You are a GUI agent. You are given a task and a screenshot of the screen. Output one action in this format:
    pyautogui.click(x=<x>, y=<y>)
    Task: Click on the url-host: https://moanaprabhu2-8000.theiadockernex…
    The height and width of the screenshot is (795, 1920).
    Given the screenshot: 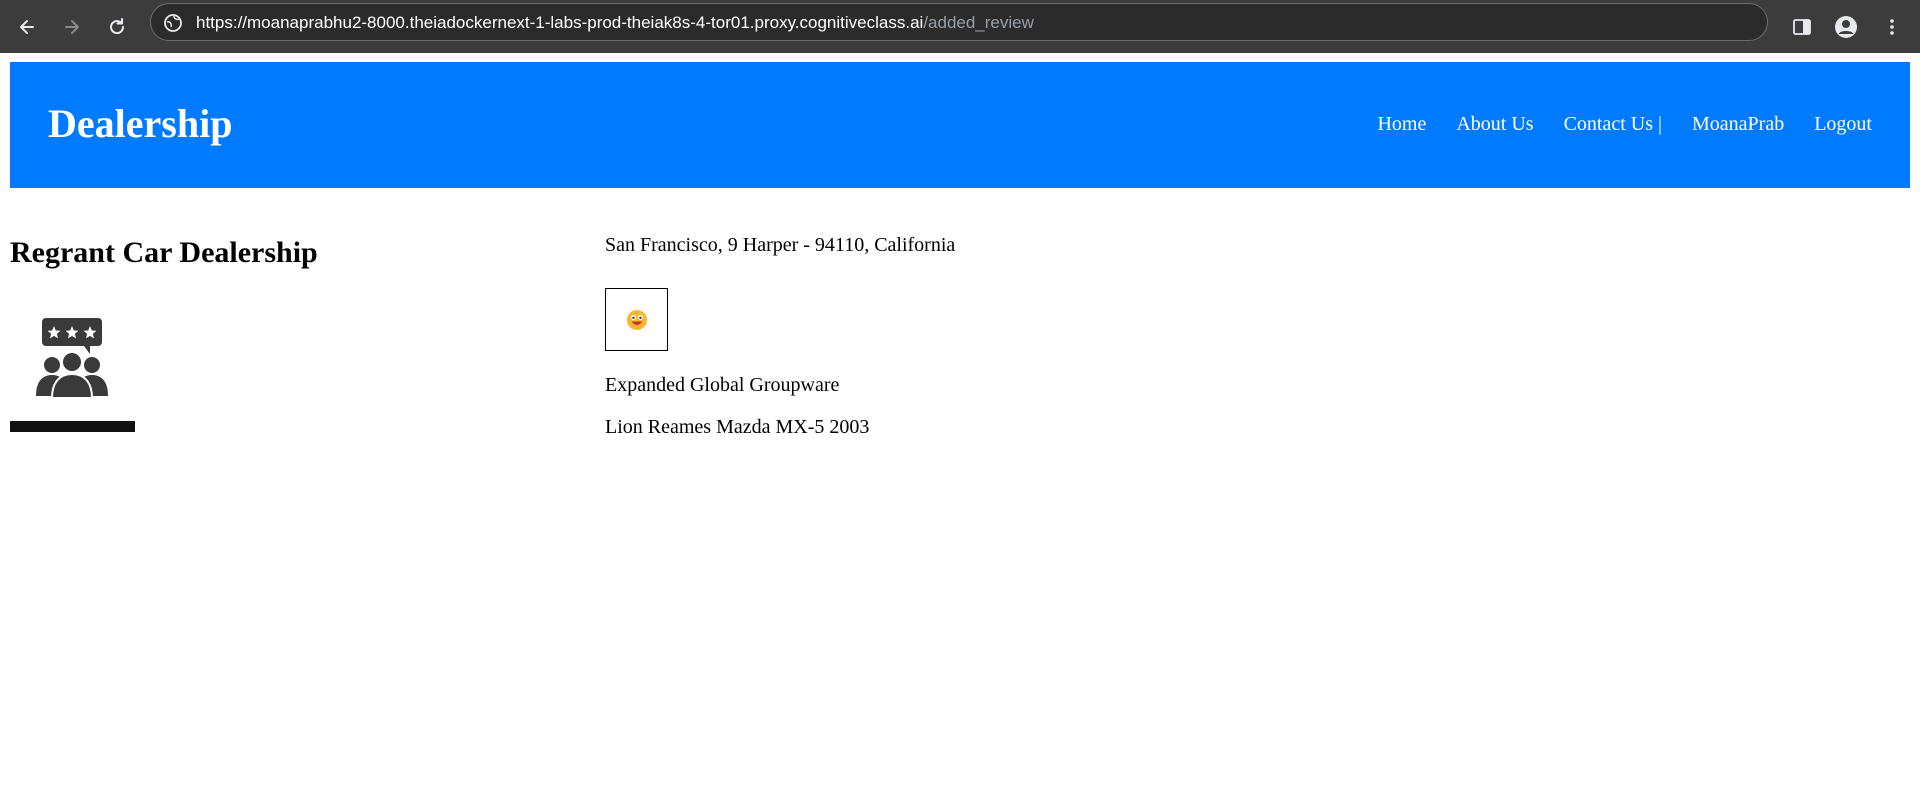 What is the action you would take?
    pyautogui.click(x=560, y=22)
    